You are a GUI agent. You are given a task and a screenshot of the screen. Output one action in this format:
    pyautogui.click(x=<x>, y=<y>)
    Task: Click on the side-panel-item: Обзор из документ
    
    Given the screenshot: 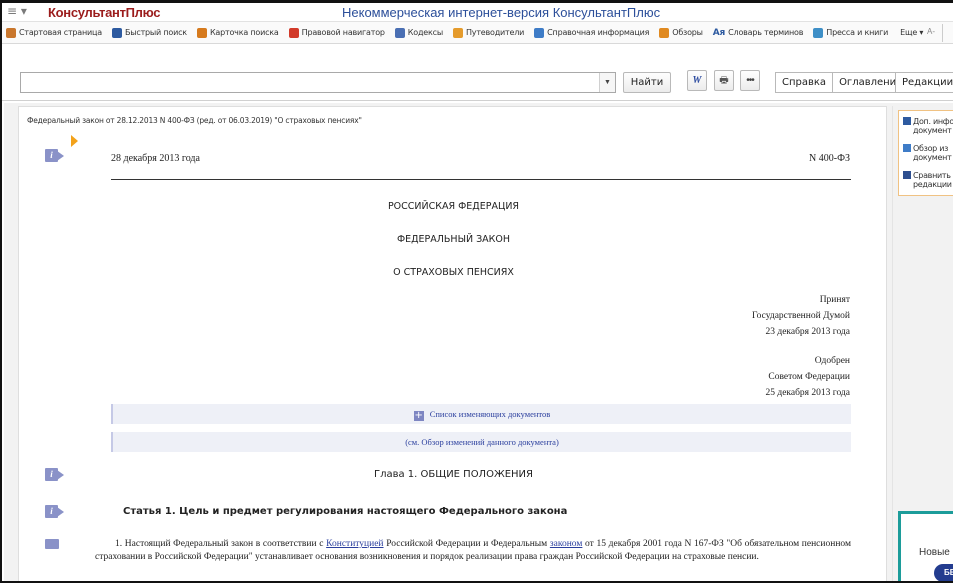 What is the action you would take?
    pyautogui.click(x=927, y=153)
    